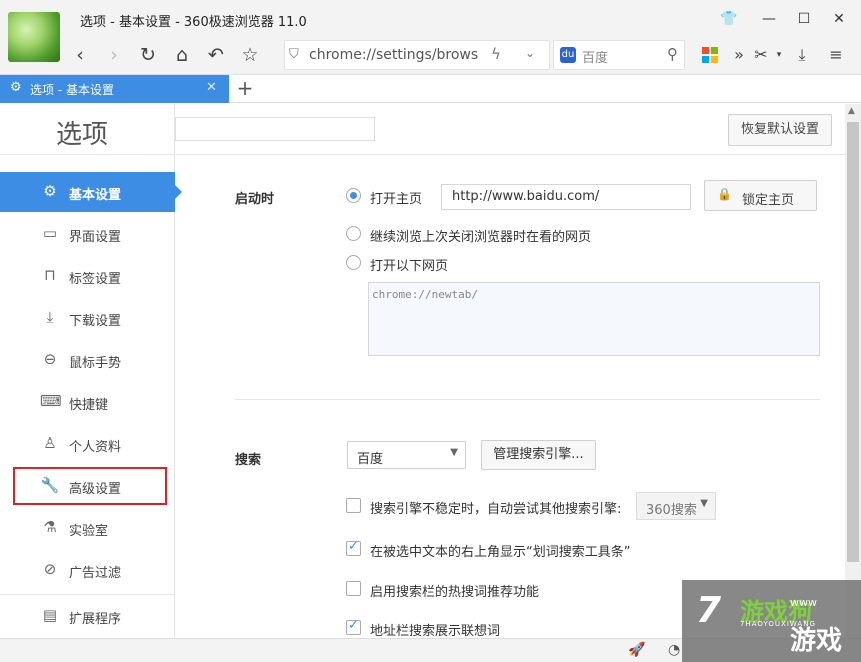 Image resolution: width=861 pixels, height=662 pixels. What do you see at coordinates (95, 195) in the screenshot?
I see `sidebar-item-label: 基本设置` at bounding box center [95, 195].